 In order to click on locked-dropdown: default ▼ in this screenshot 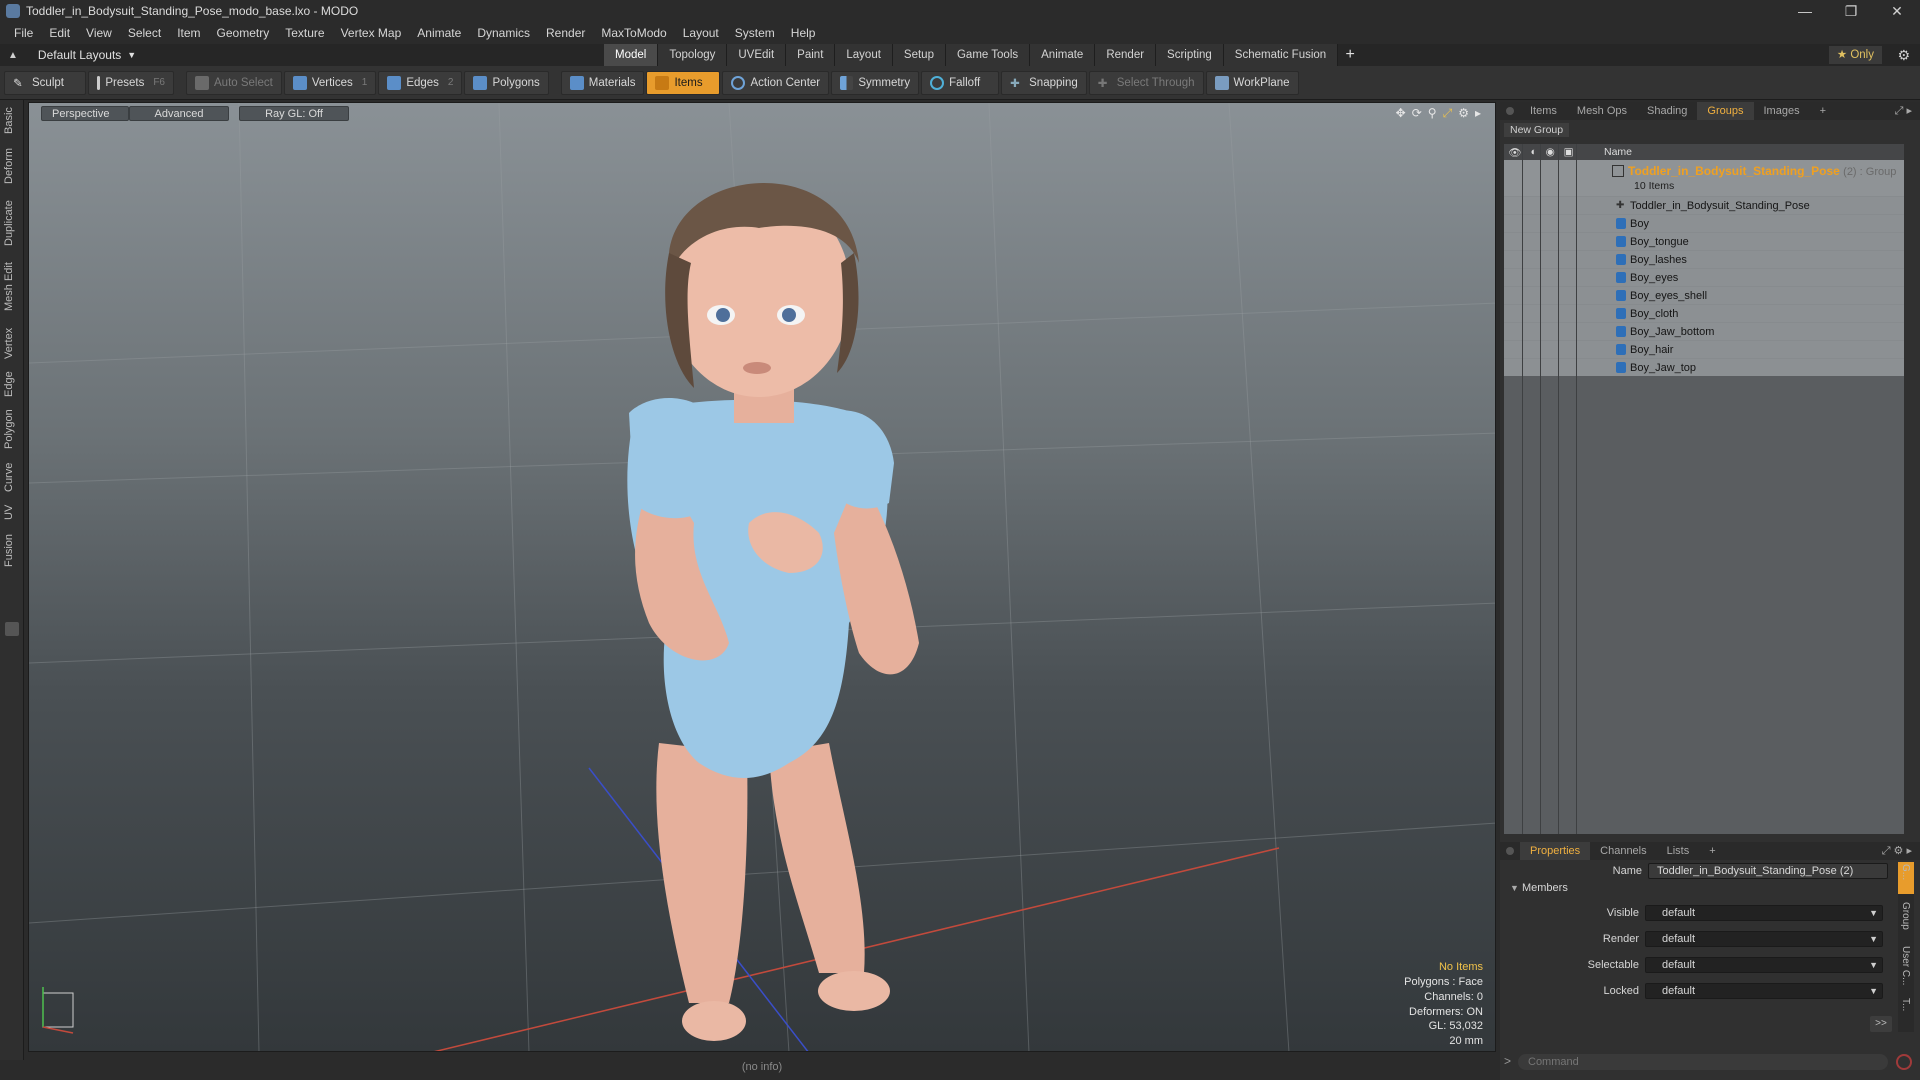, I will do `click(1764, 991)`.